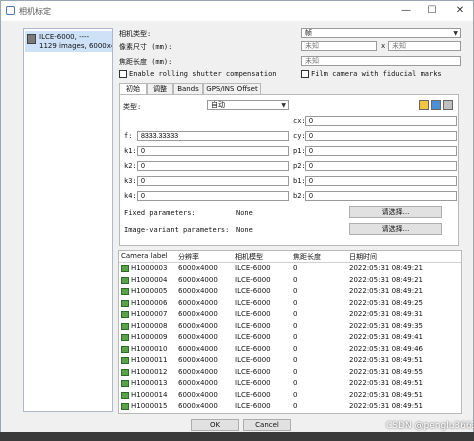  What do you see at coordinates (160, 213) in the screenshot?
I see `fixed-parameters-label: Fixed parameters:` at bounding box center [160, 213].